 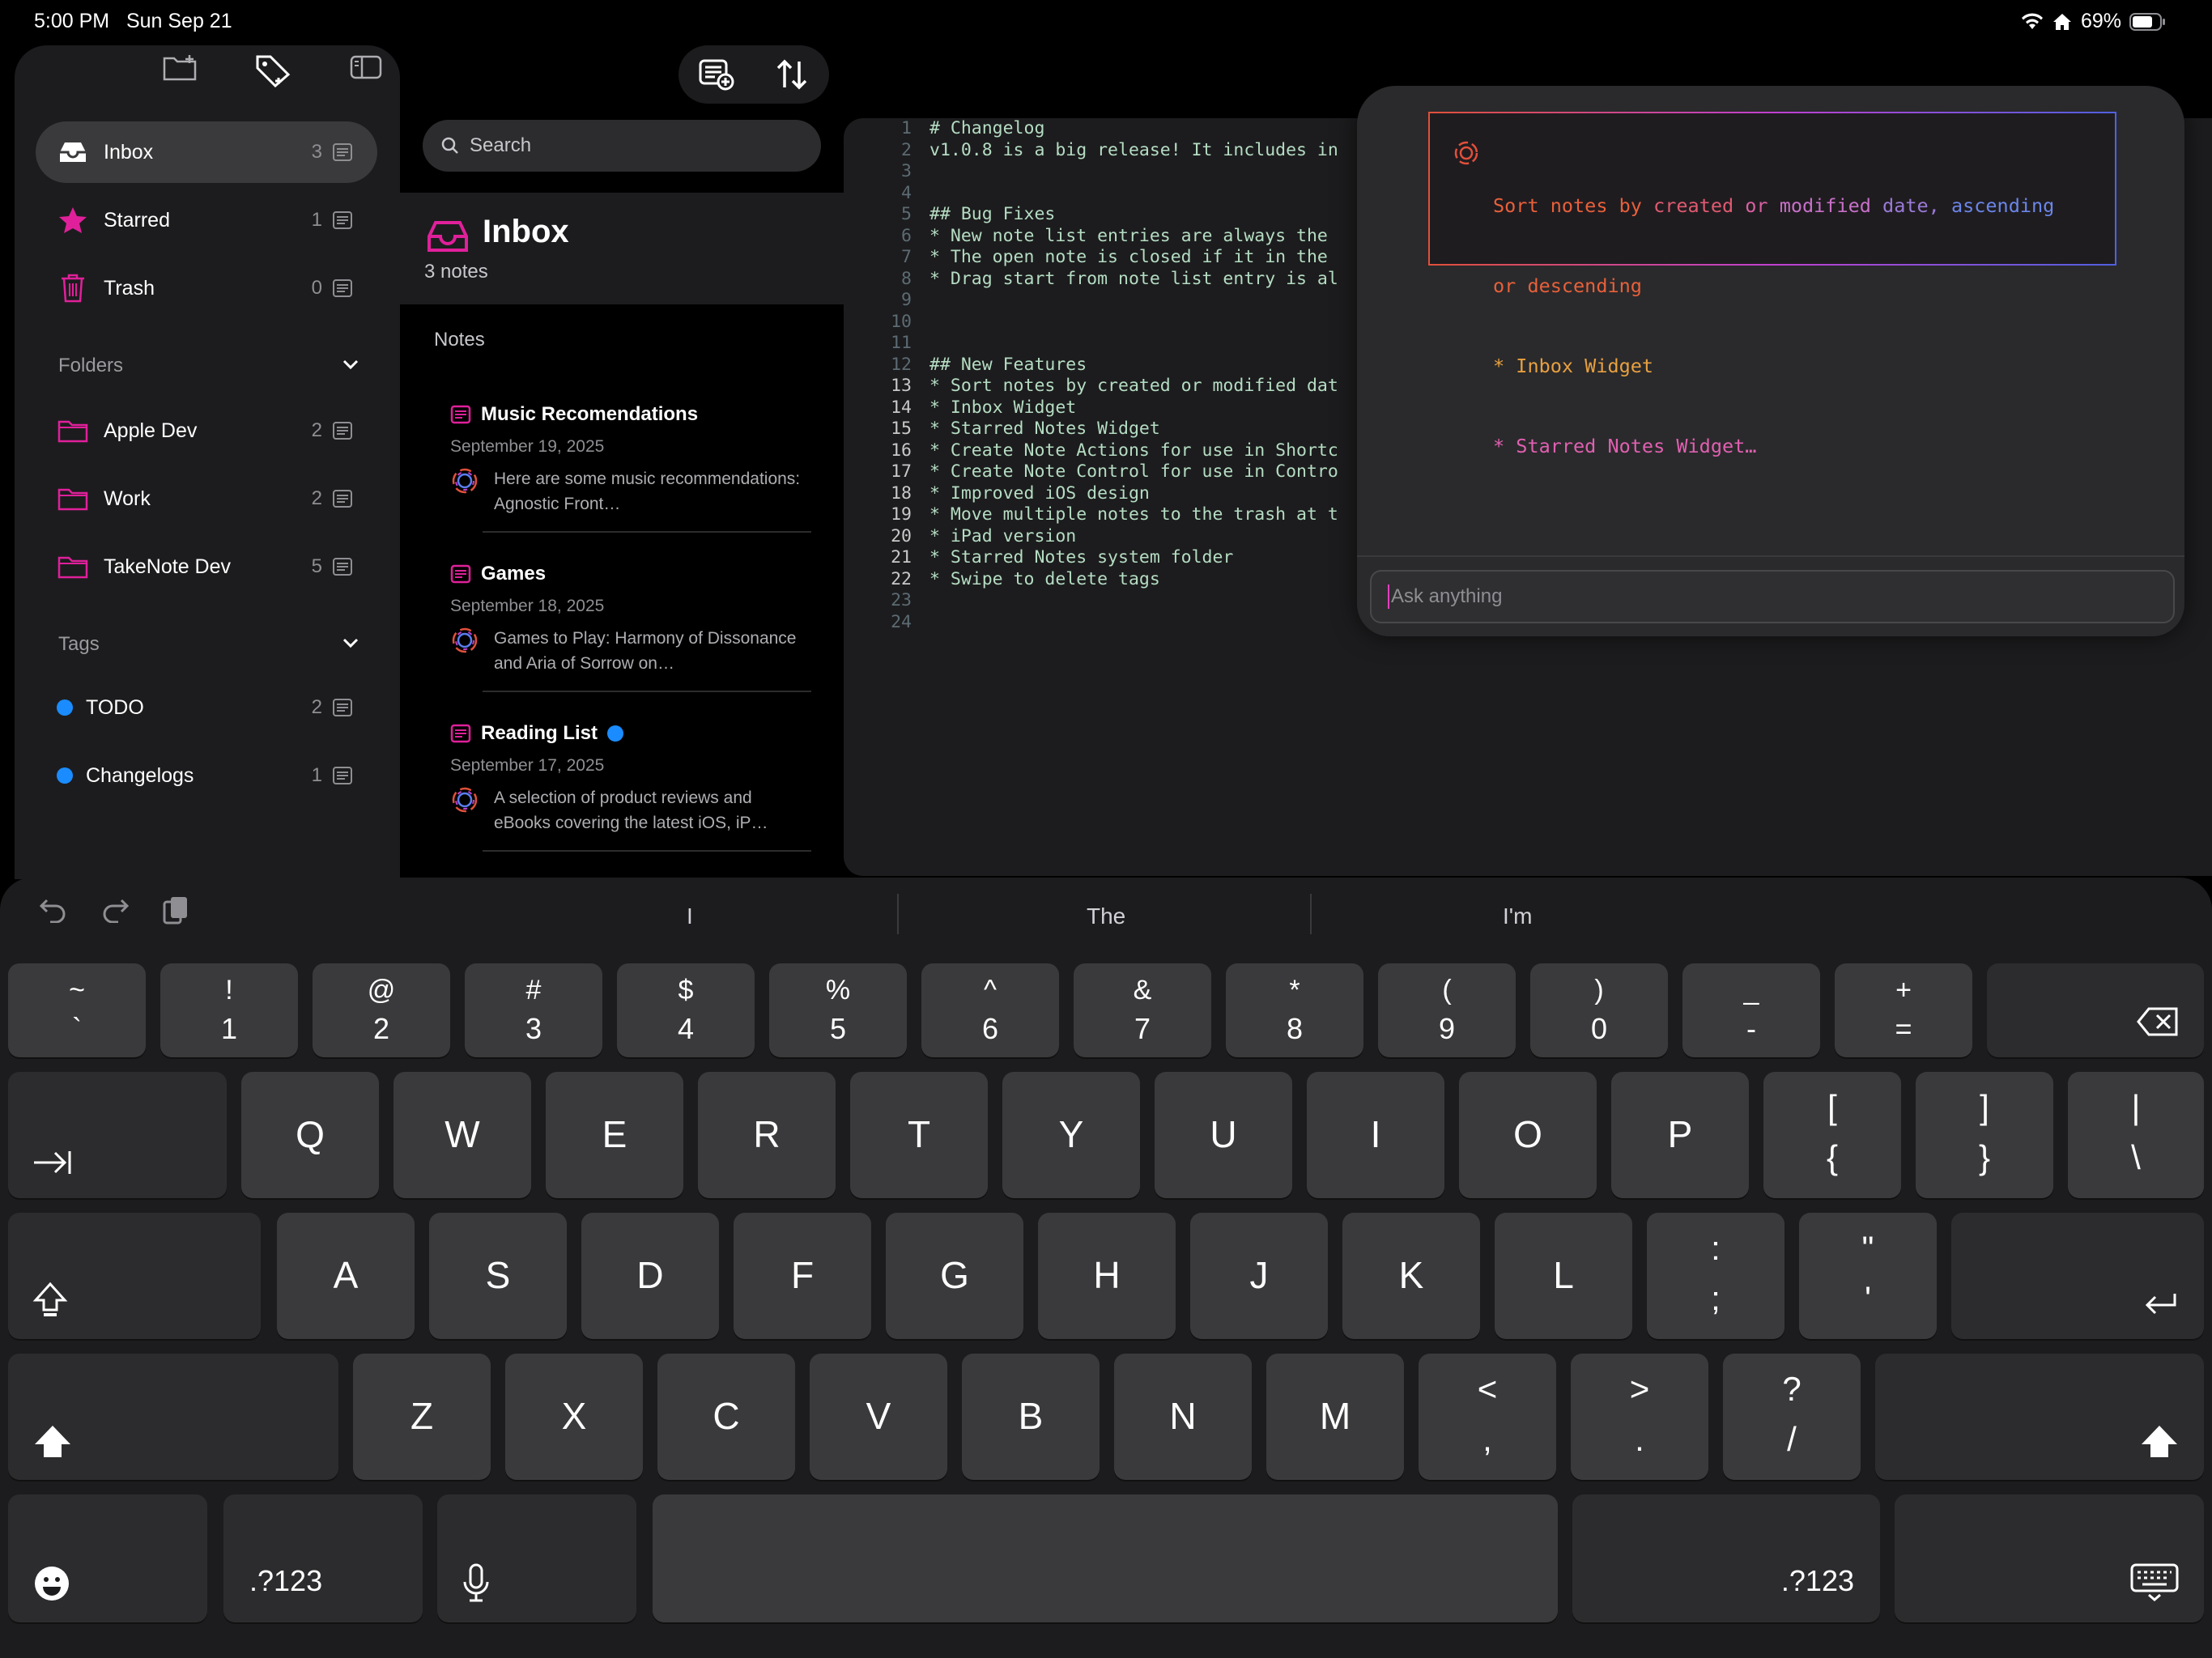 I want to click on key: I, so click(x=1376, y=1135).